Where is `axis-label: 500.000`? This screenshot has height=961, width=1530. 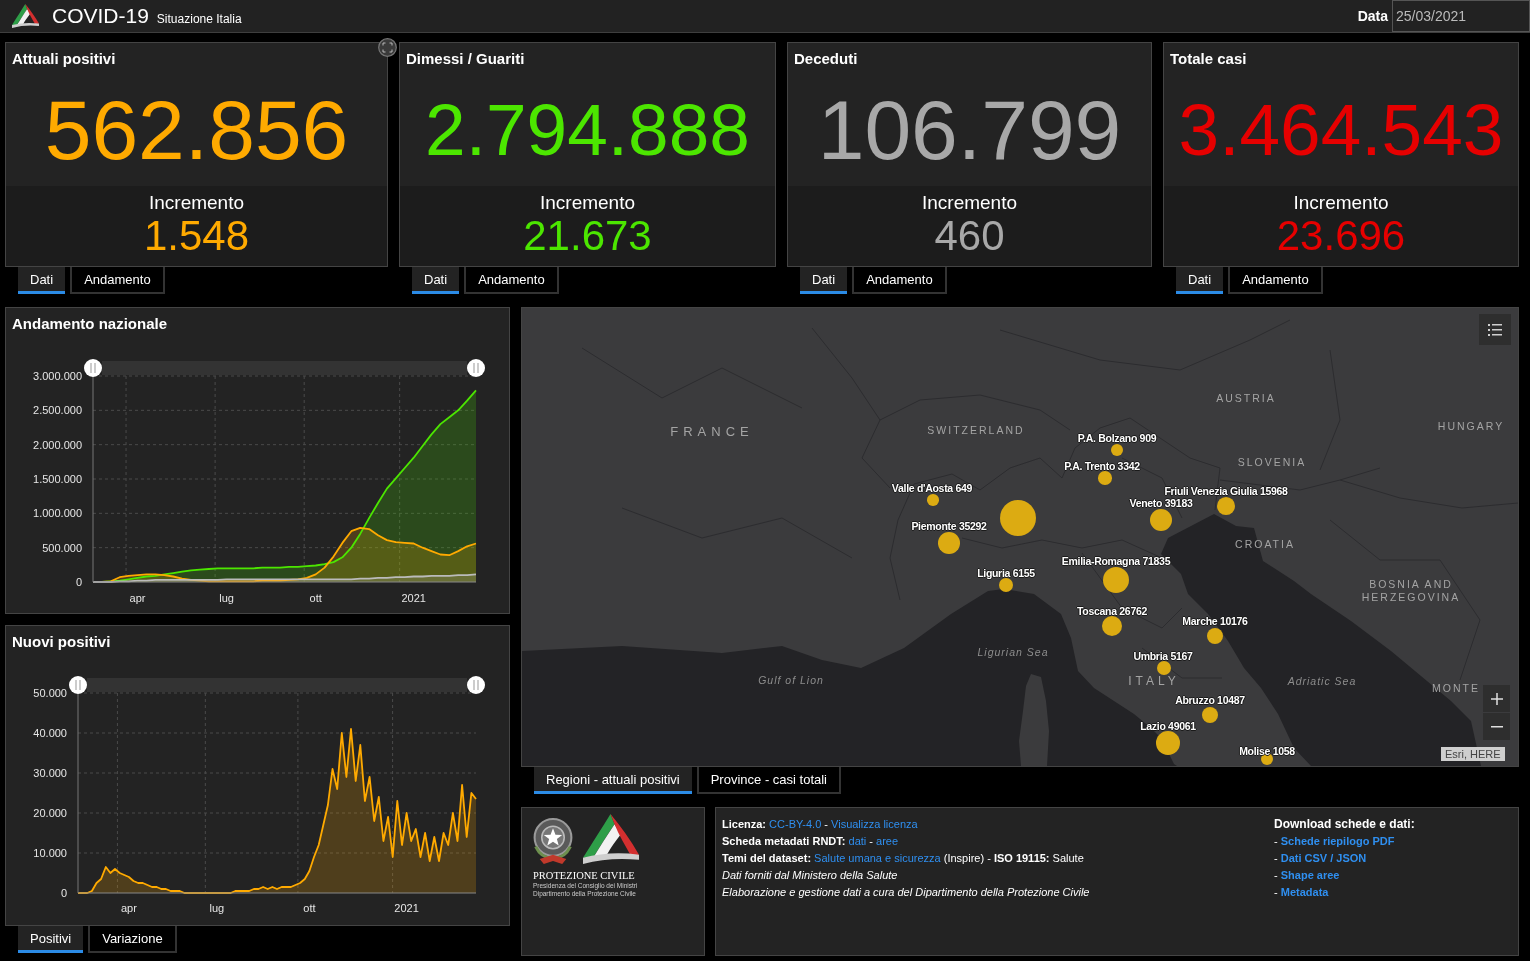
axis-label: 500.000 is located at coordinates (62, 547).